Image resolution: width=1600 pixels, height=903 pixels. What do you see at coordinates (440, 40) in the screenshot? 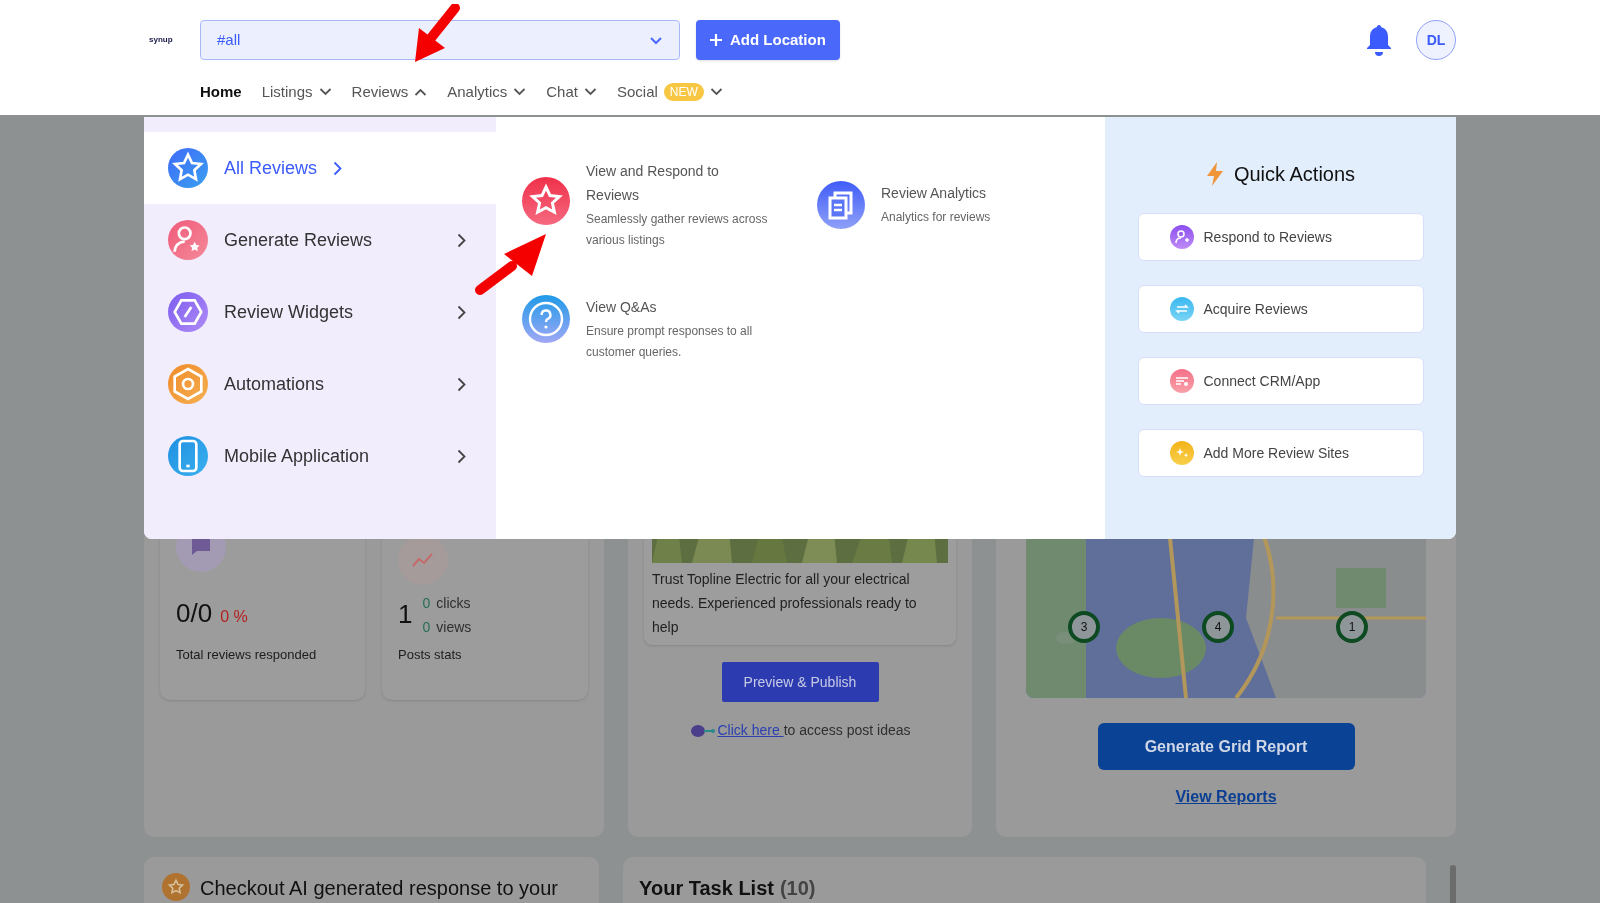
I see `location-select: #all` at bounding box center [440, 40].